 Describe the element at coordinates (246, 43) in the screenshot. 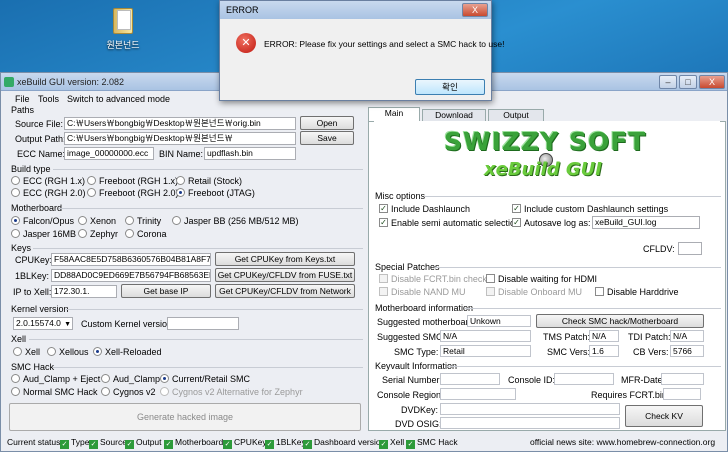

I see `error-icon: ✕` at that location.